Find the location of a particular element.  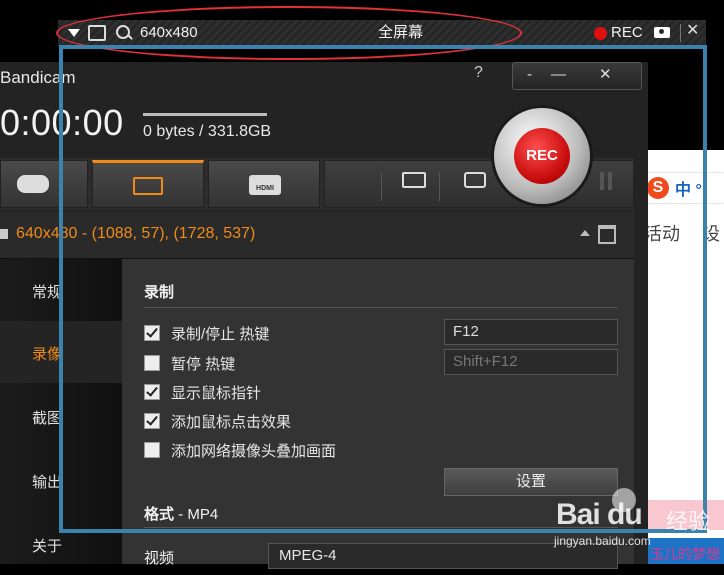

video-codec-label: 视频 is located at coordinates (159, 558).